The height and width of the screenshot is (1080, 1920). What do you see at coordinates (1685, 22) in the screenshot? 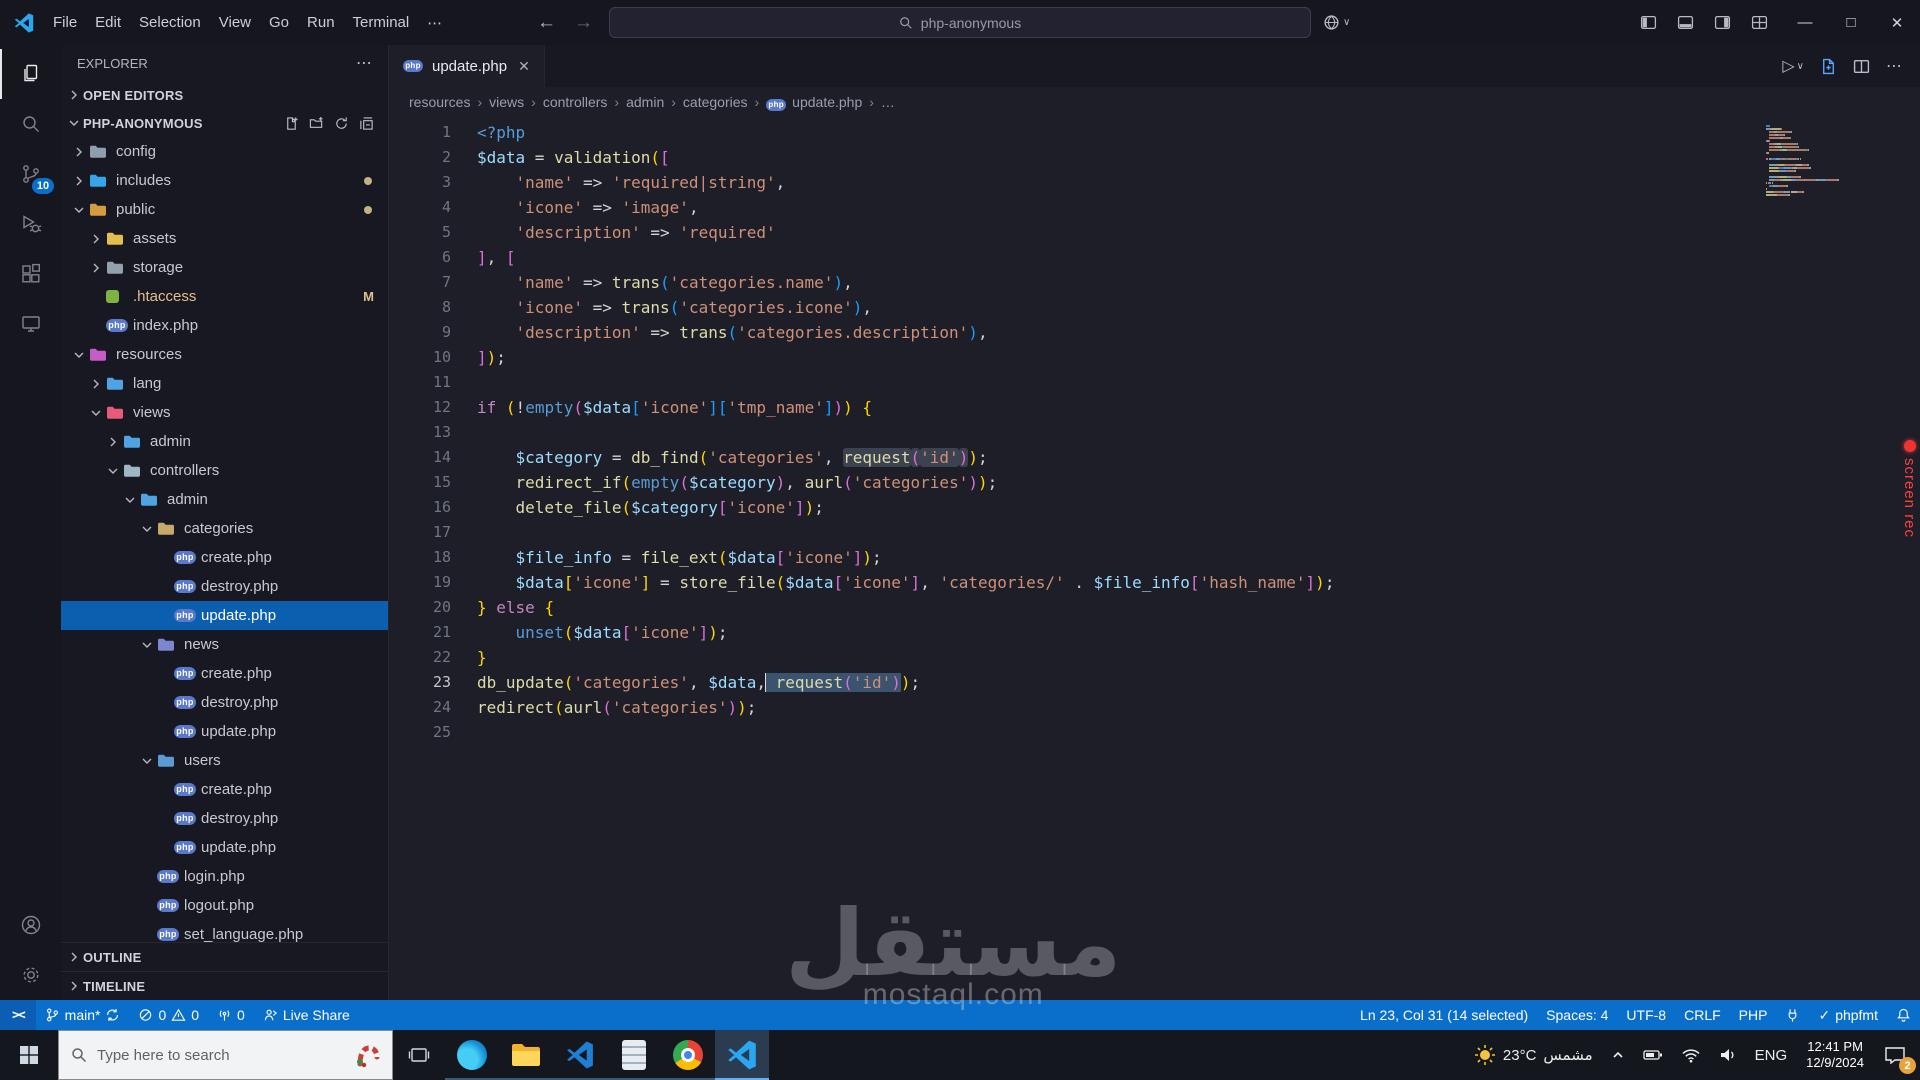
I see `toggle-panel-icon` at bounding box center [1685, 22].